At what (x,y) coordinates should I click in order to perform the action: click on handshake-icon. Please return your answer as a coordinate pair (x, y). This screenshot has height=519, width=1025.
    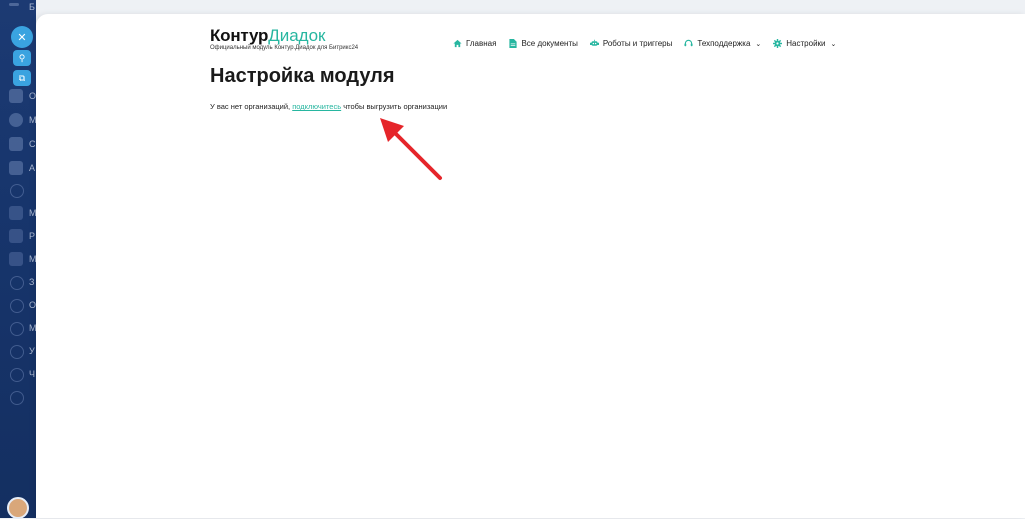
    Looking at the image, I should click on (16, 259).